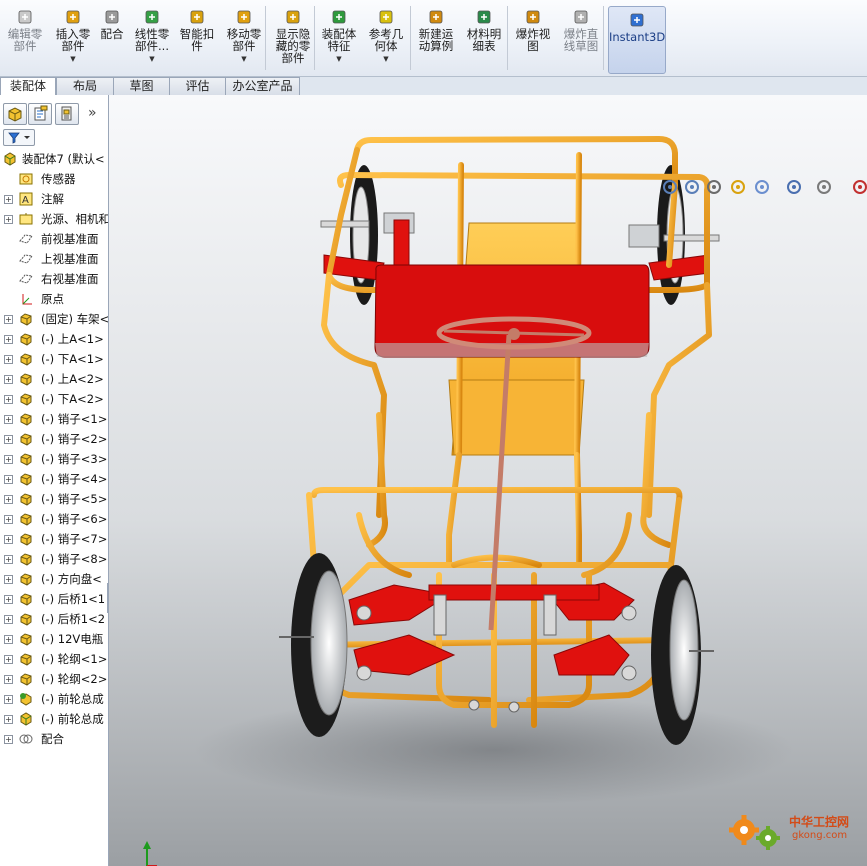 This screenshot has width=867, height=866. What do you see at coordinates (54, 439) in the screenshot?
I see `tree-item: + (-) 销子<2>` at bounding box center [54, 439].